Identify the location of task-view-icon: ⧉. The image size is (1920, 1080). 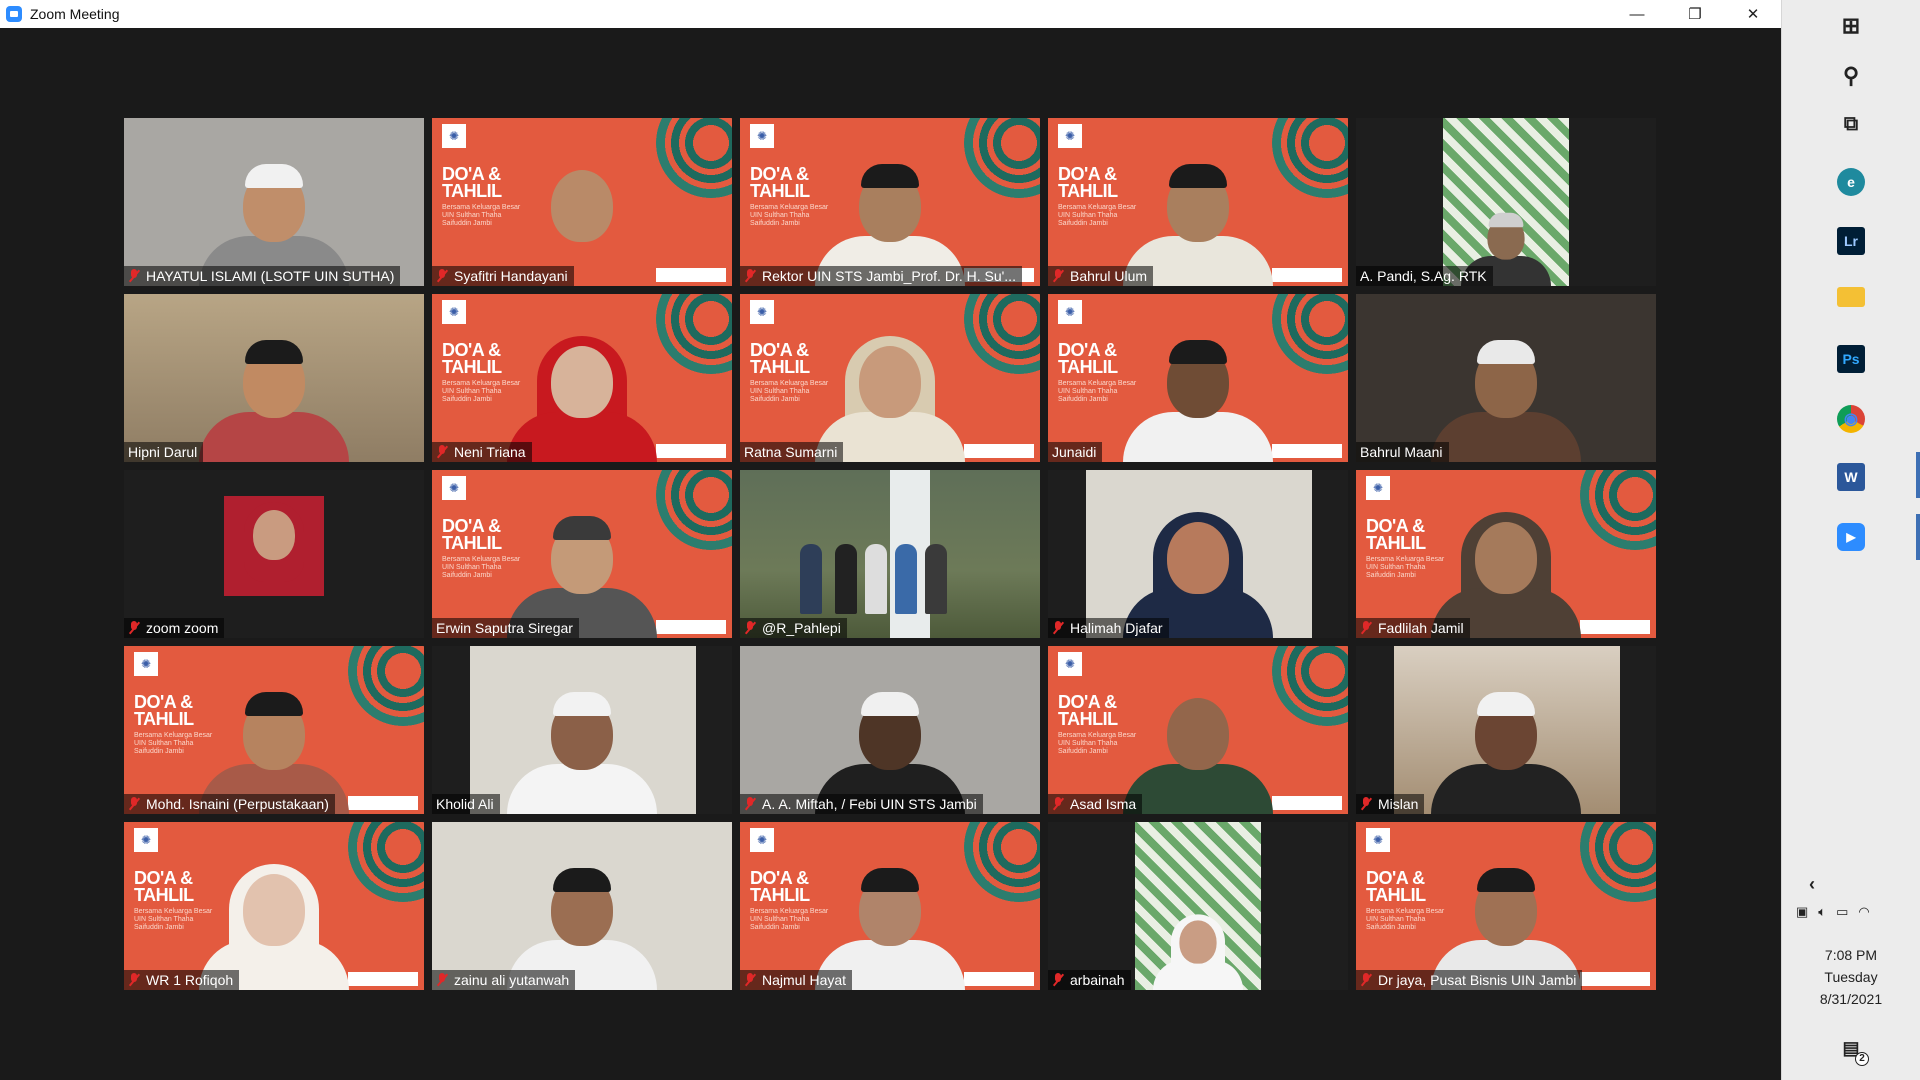
(1851, 124).